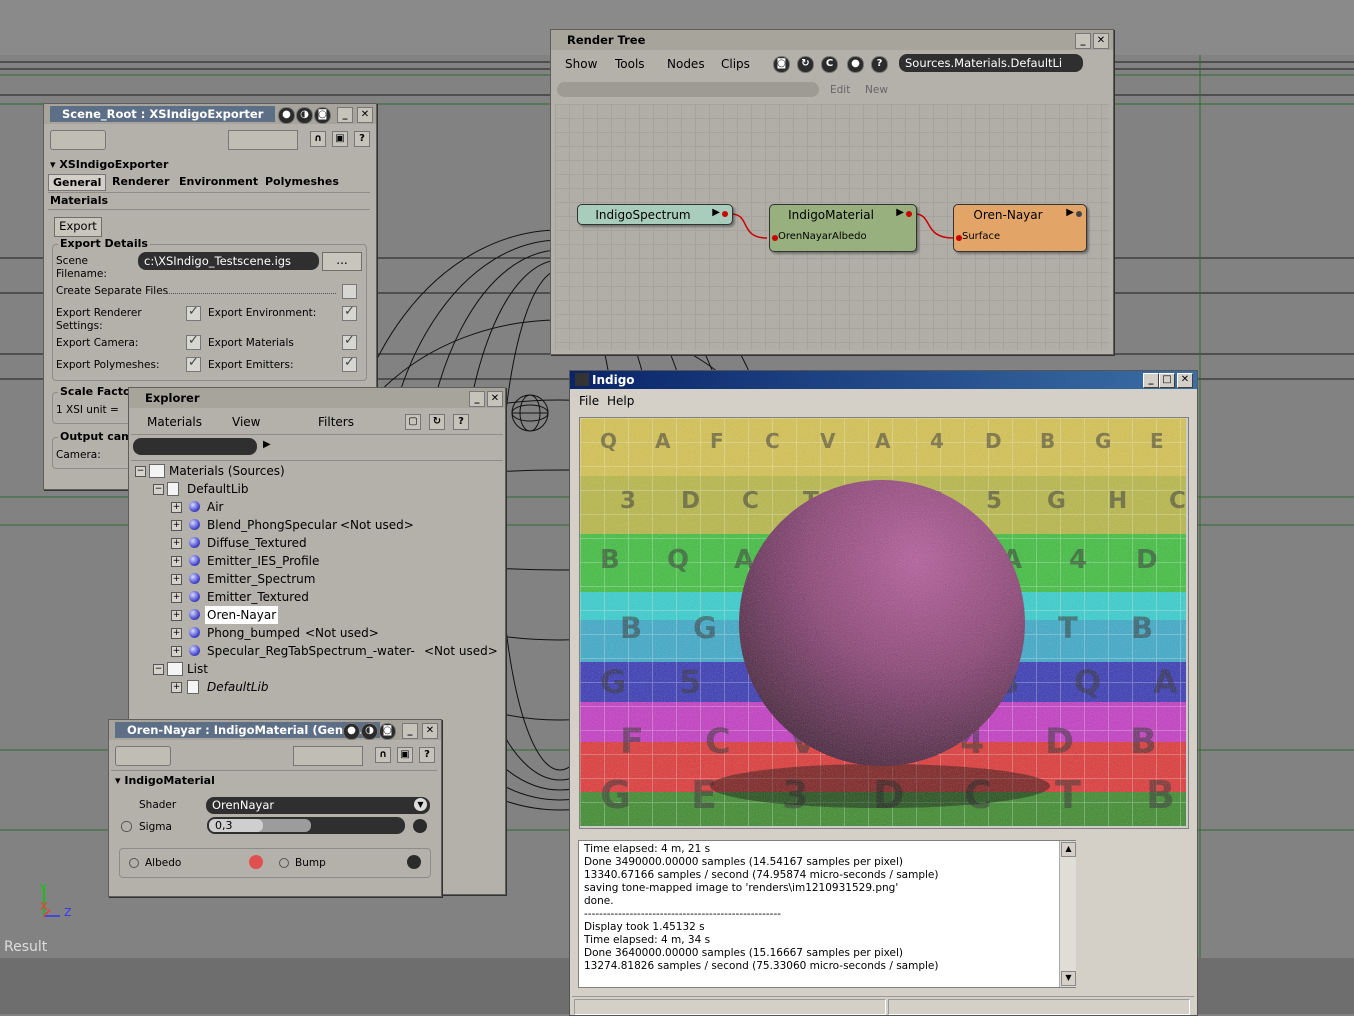  I want to click on lock-icon: ▢, so click(413, 422).